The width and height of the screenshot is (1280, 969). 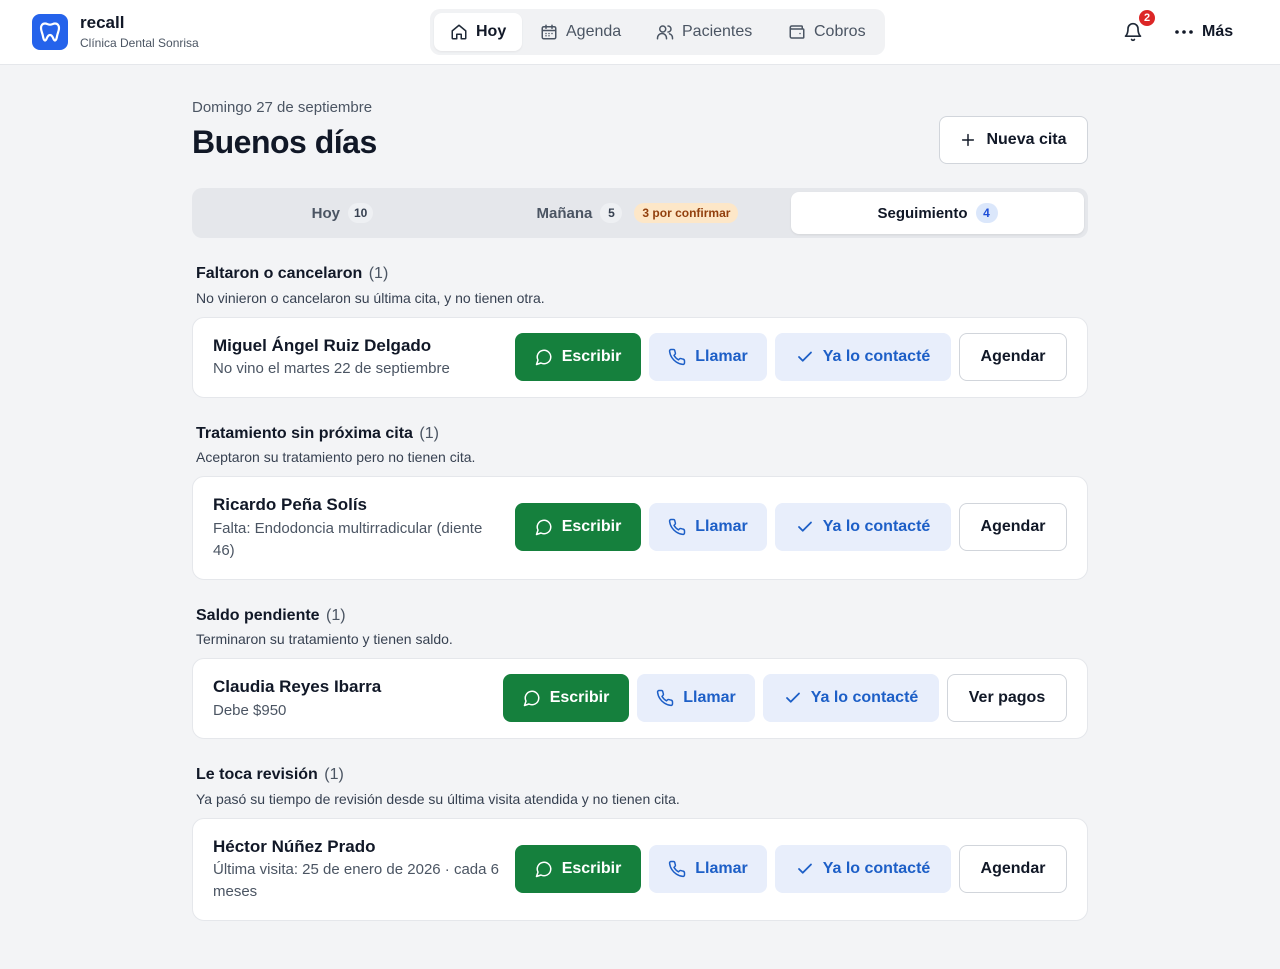 I want to click on nav-item-label: Hoy, so click(x=491, y=31).